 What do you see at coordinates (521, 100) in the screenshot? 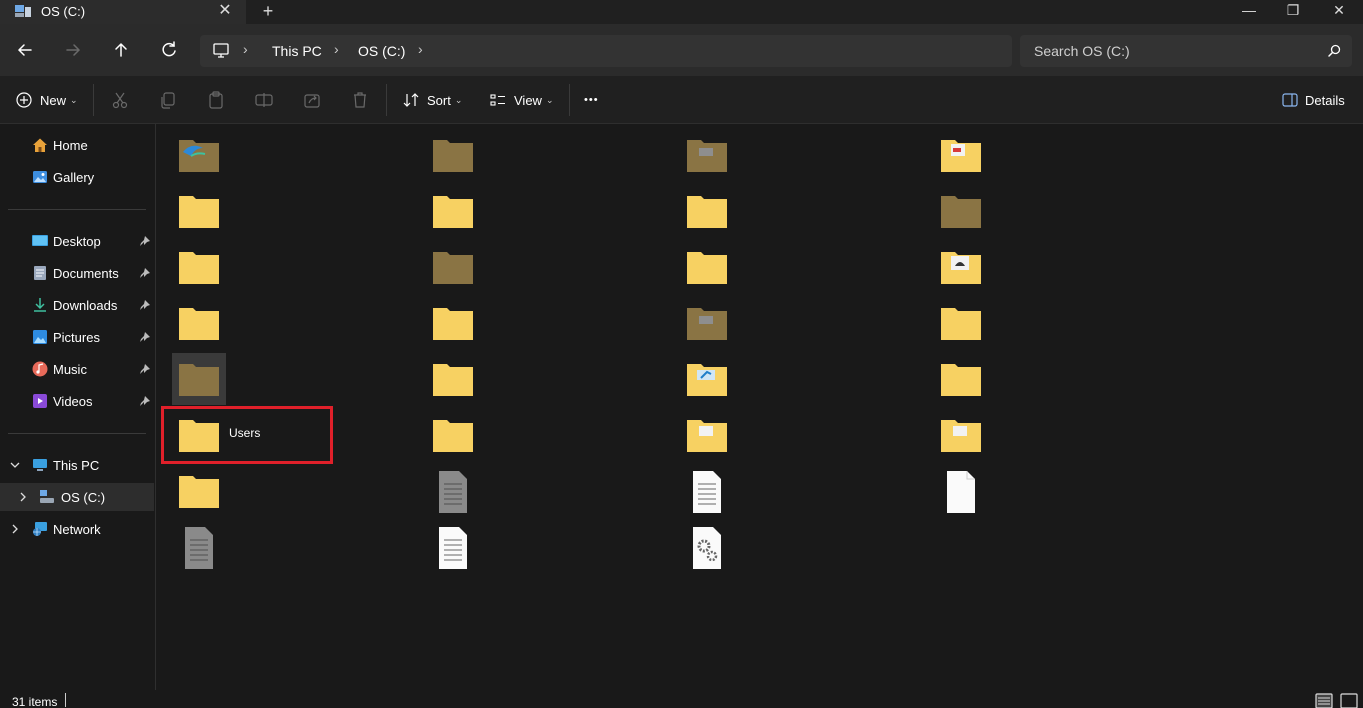
I see `view-button: View ⌄` at bounding box center [521, 100].